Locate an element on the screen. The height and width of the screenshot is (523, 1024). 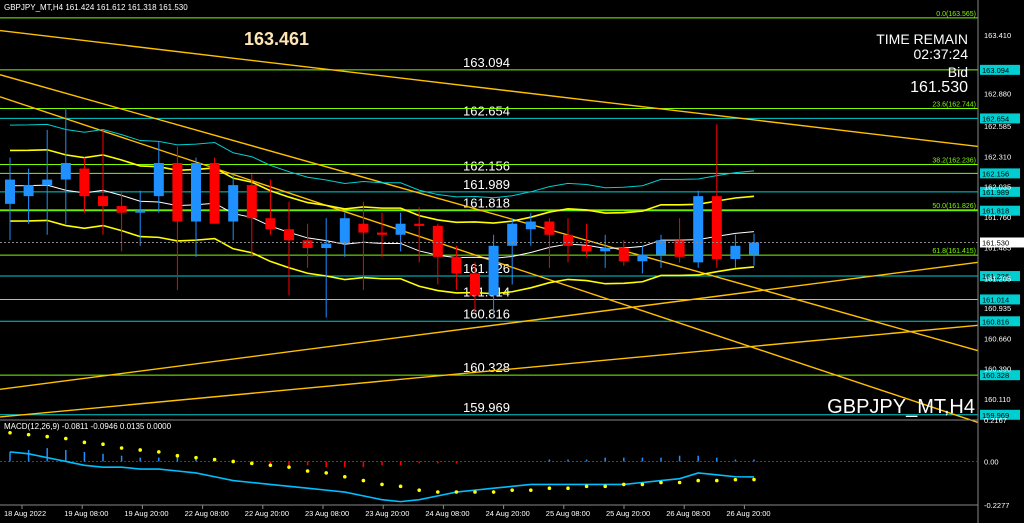
time-tick-label: 22 Aug 08:00 is located at coordinates (207, 513).